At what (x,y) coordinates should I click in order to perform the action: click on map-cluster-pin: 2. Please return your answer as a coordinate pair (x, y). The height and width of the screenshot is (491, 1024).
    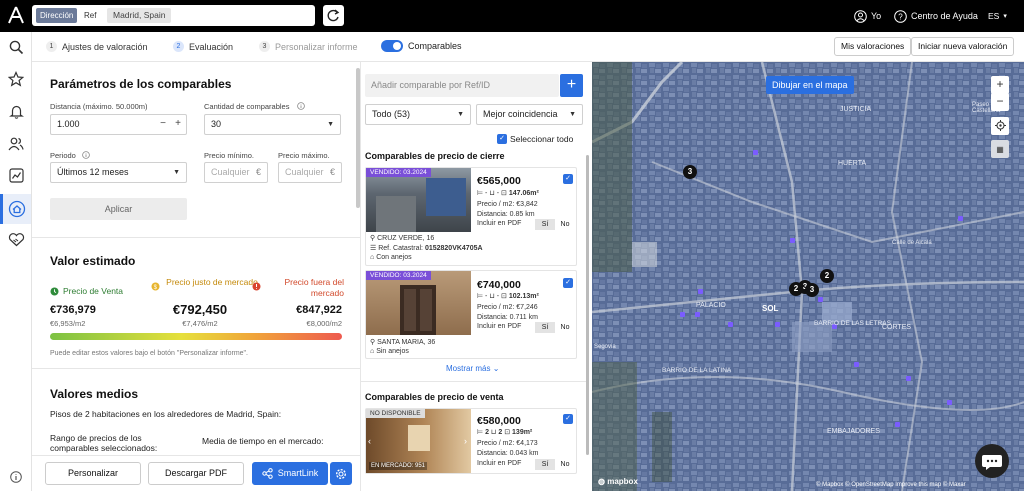
    Looking at the image, I should click on (827, 276).